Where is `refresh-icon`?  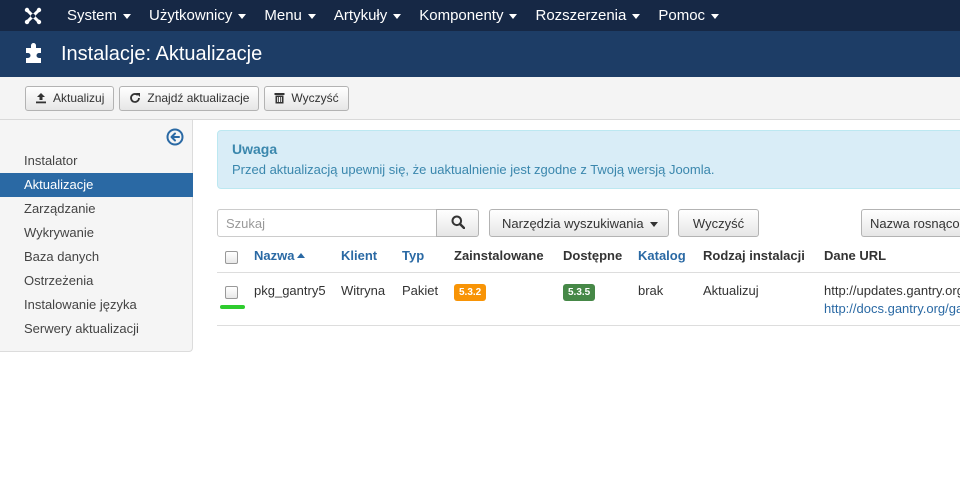
refresh-icon is located at coordinates (135, 98).